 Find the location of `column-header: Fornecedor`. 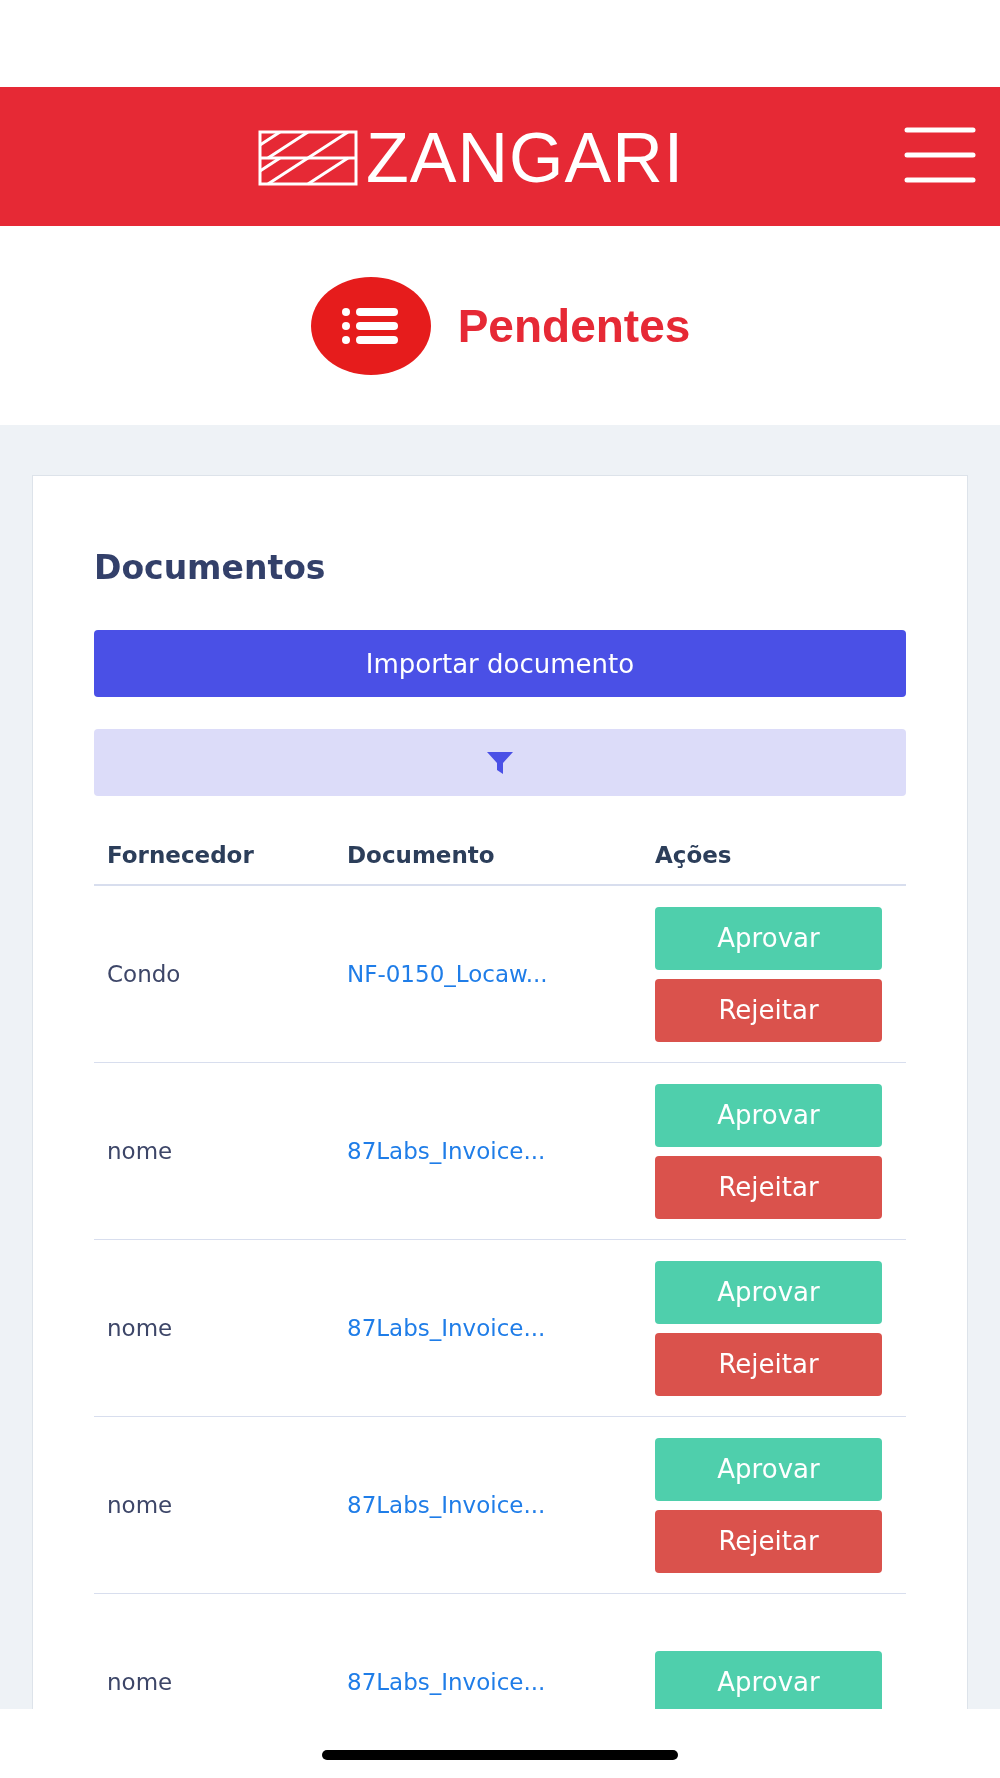

column-header: Fornecedor is located at coordinates (180, 855).